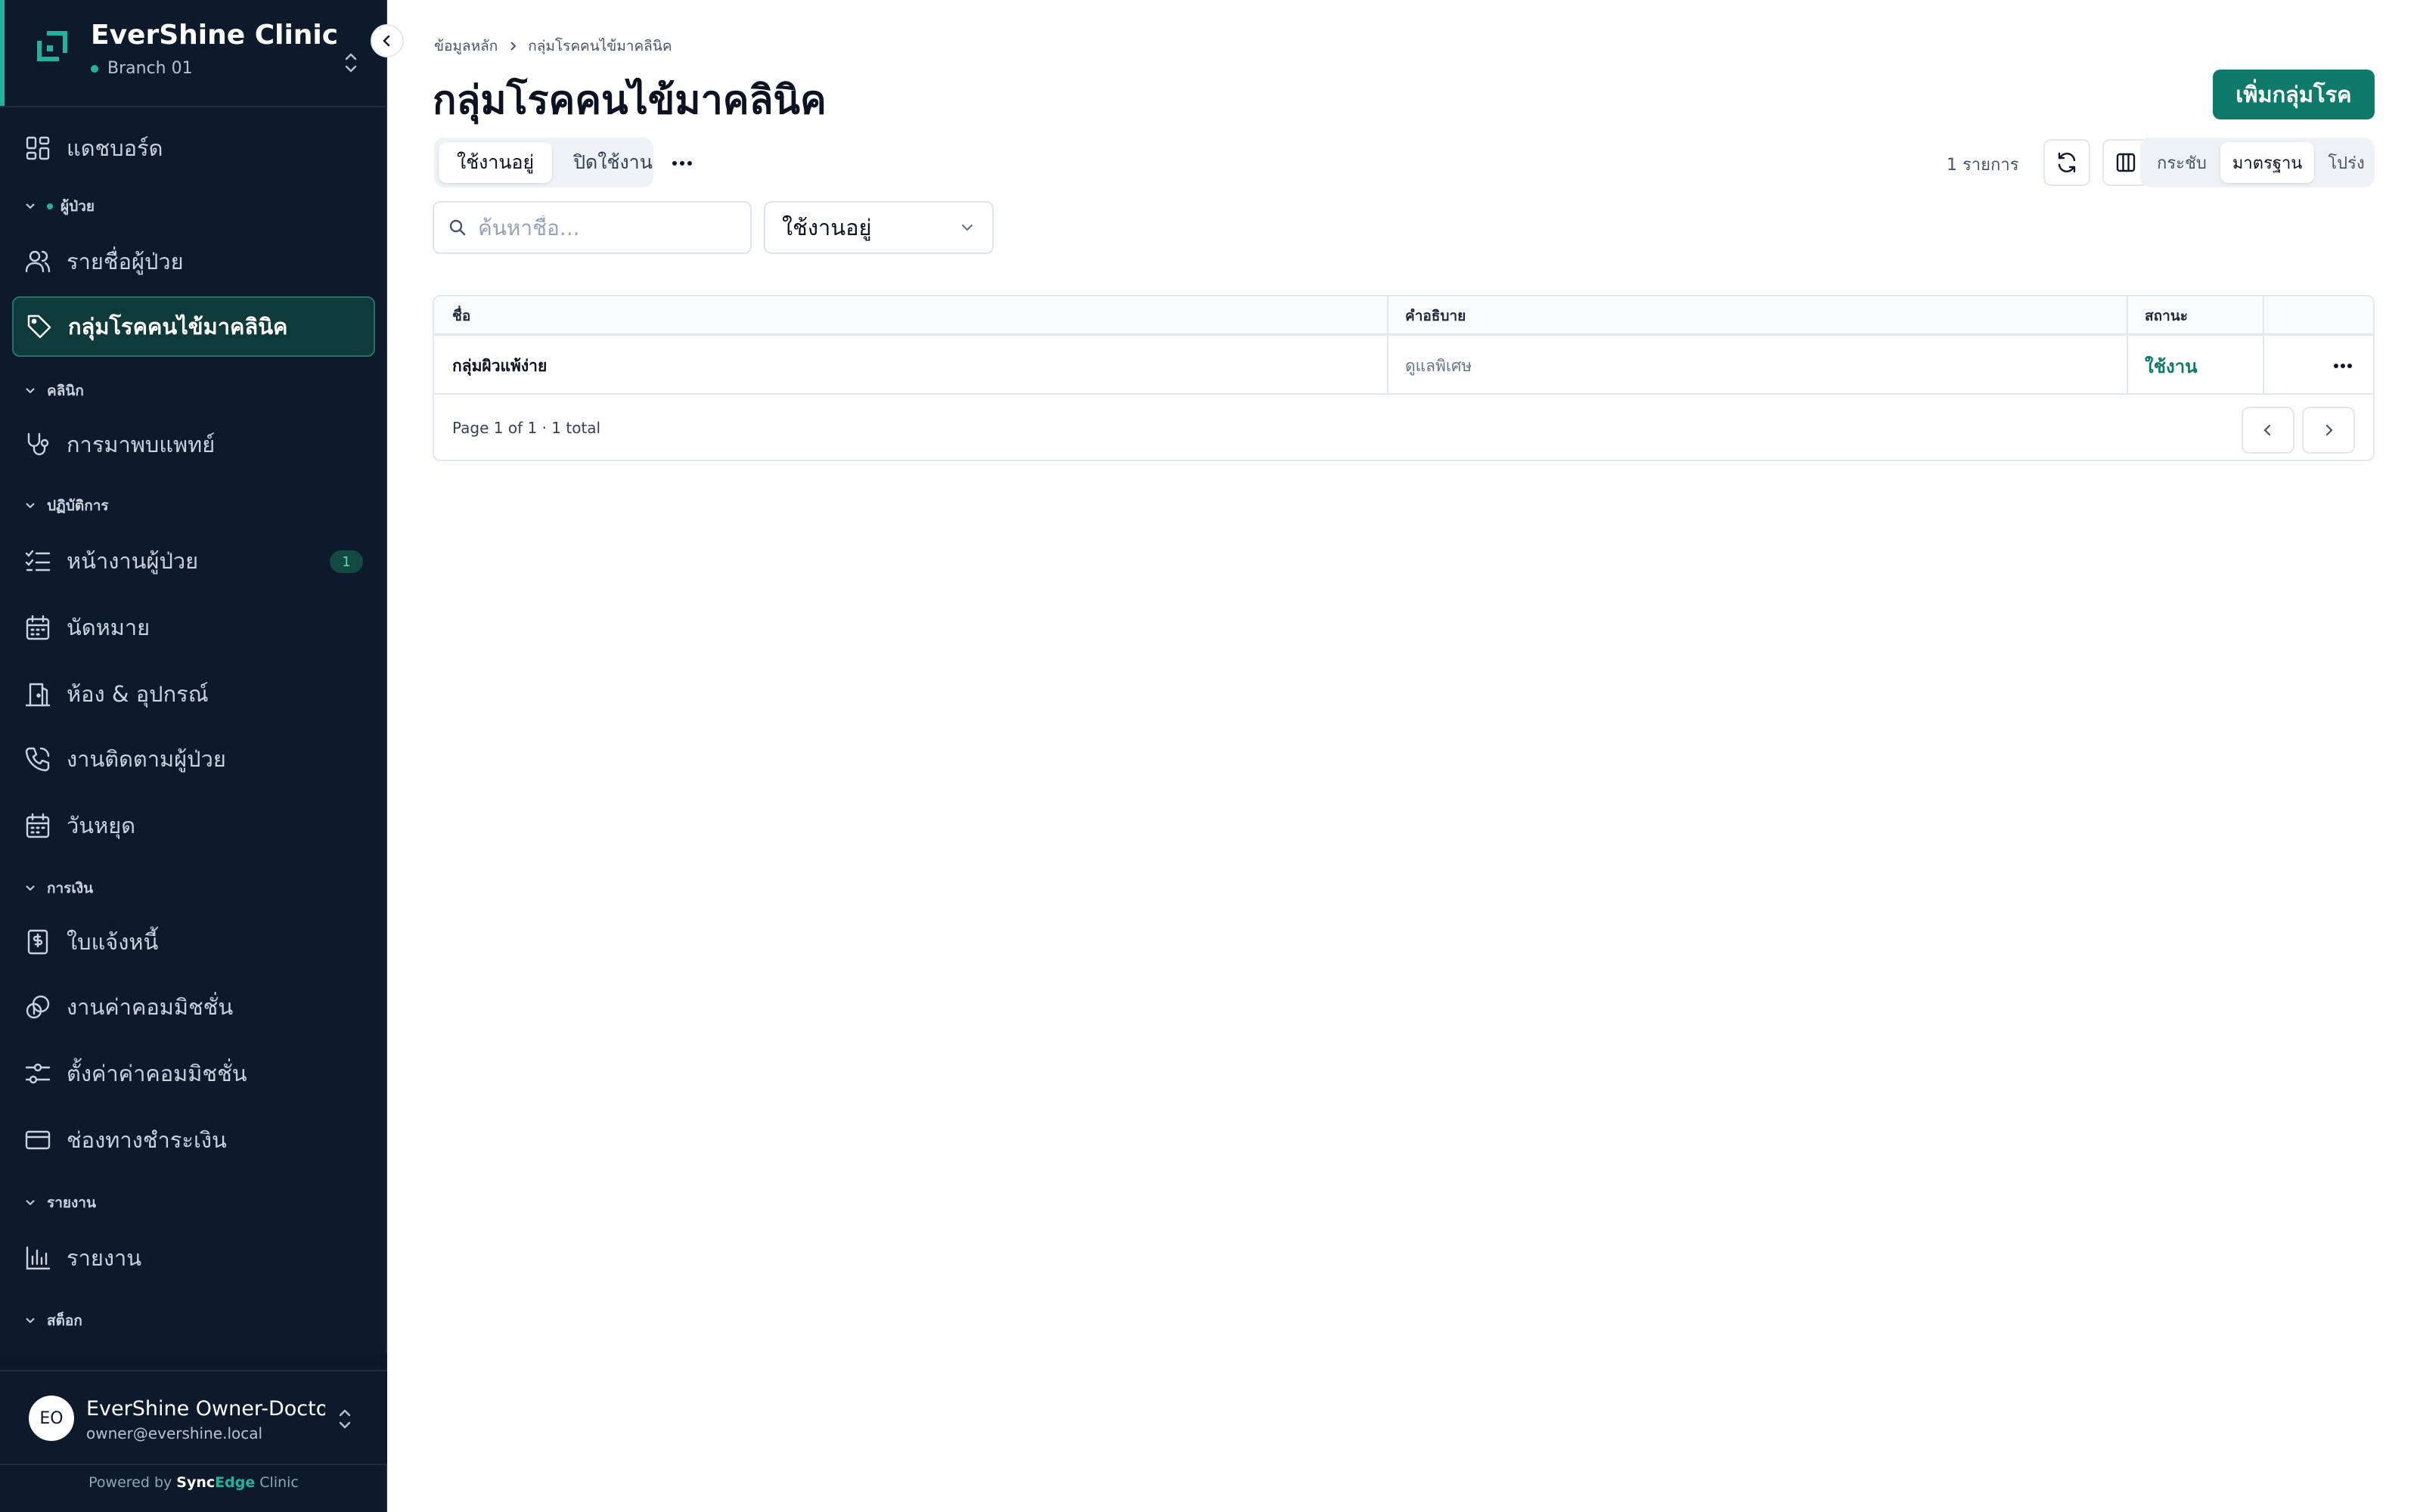 The width and height of the screenshot is (2420, 1512). I want to click on column-header-status: สถานะ, so click(2166, 316).